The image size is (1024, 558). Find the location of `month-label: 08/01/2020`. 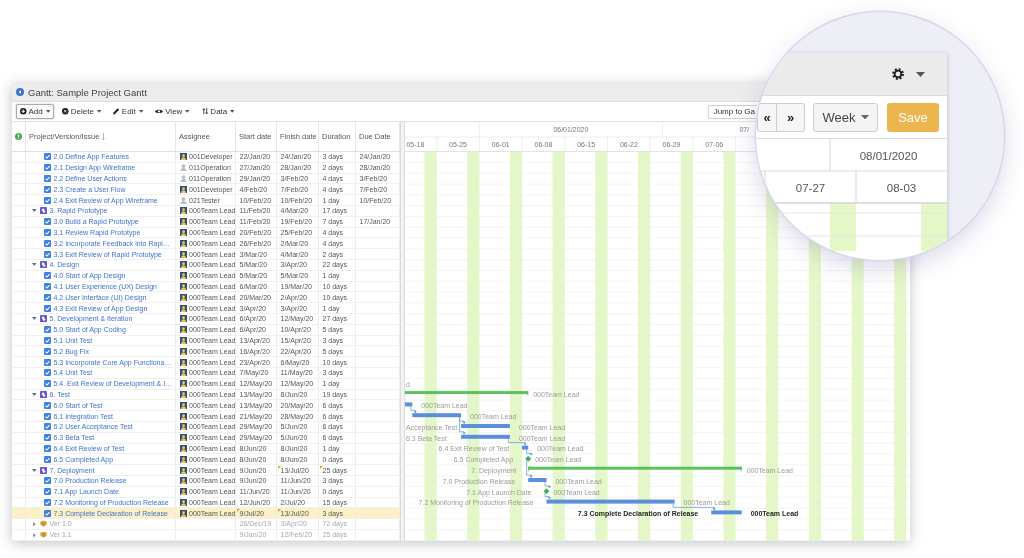

month-label: 08/01/2020 is located at coordinates (888, 155).